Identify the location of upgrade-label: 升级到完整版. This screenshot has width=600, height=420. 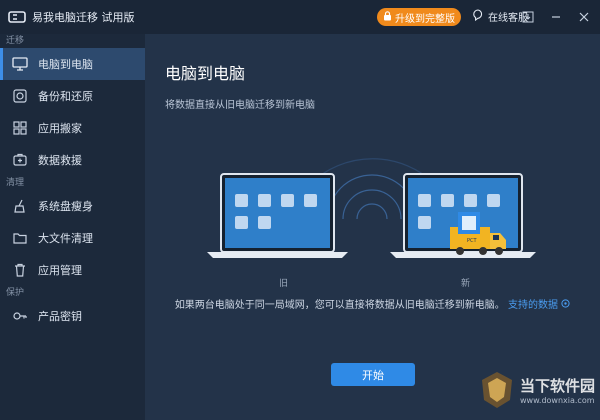
(425, 19).